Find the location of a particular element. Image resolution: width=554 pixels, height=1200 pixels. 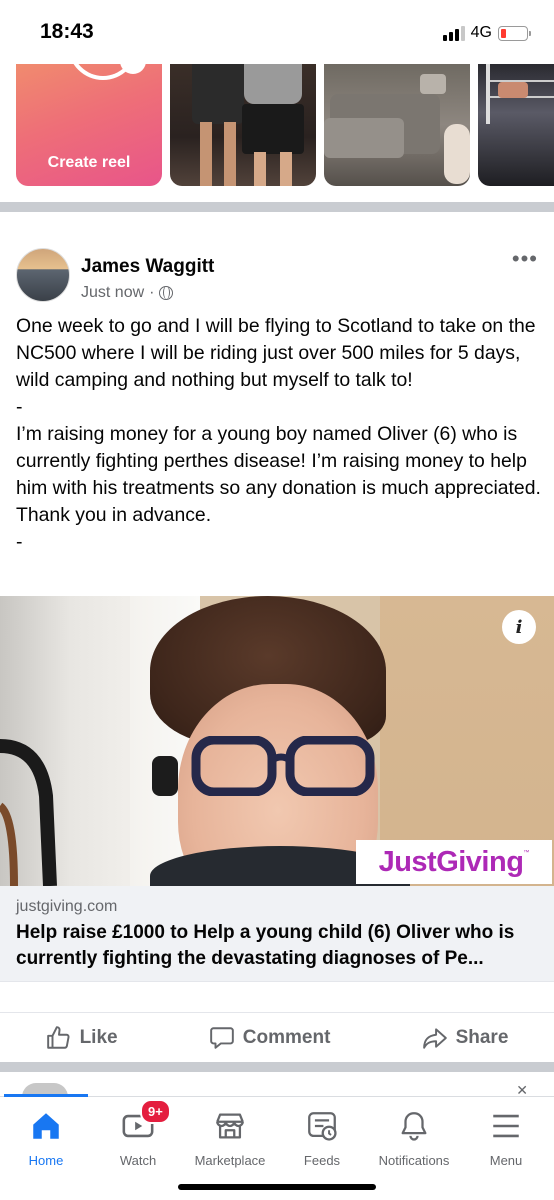

clock: 18:43 is located at coordinates (67, 31).